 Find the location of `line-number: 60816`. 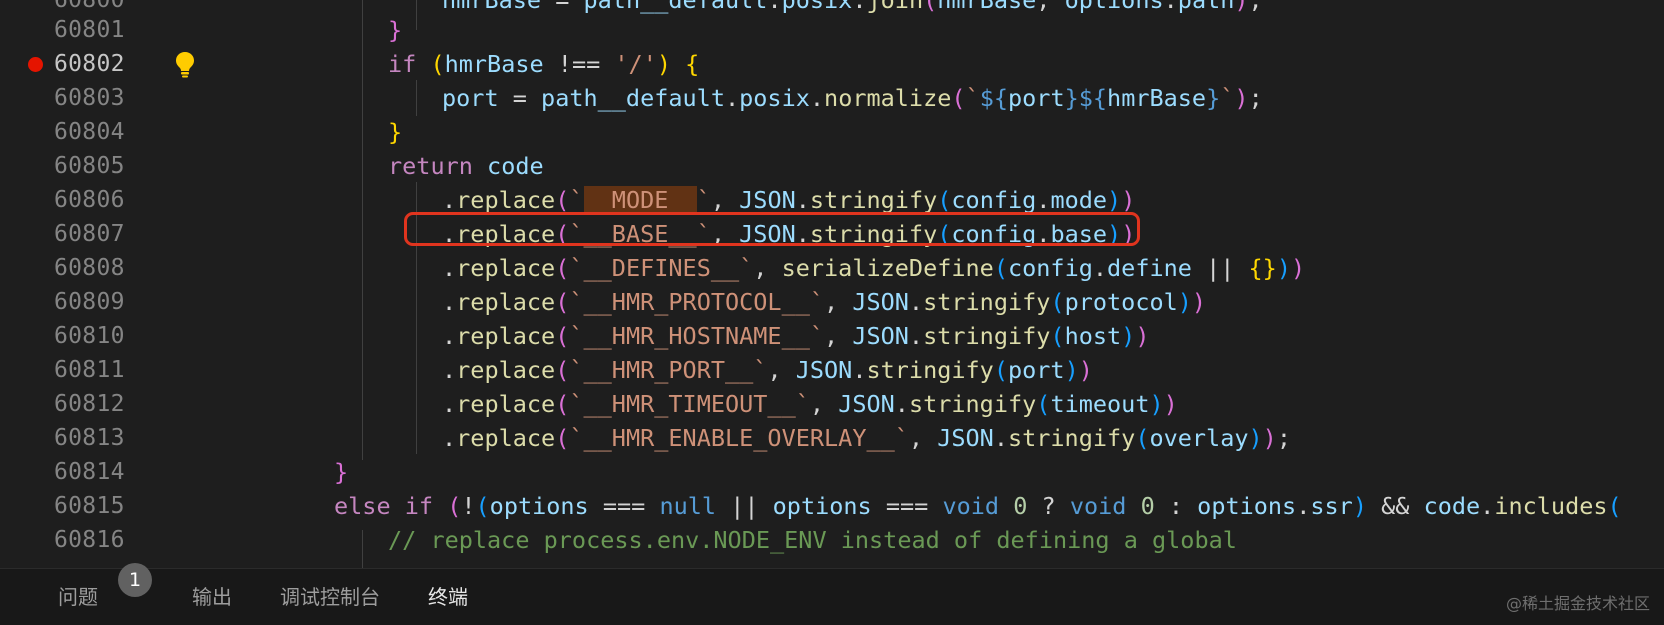

line-number: 60816 is located at coordinates (89, 540).